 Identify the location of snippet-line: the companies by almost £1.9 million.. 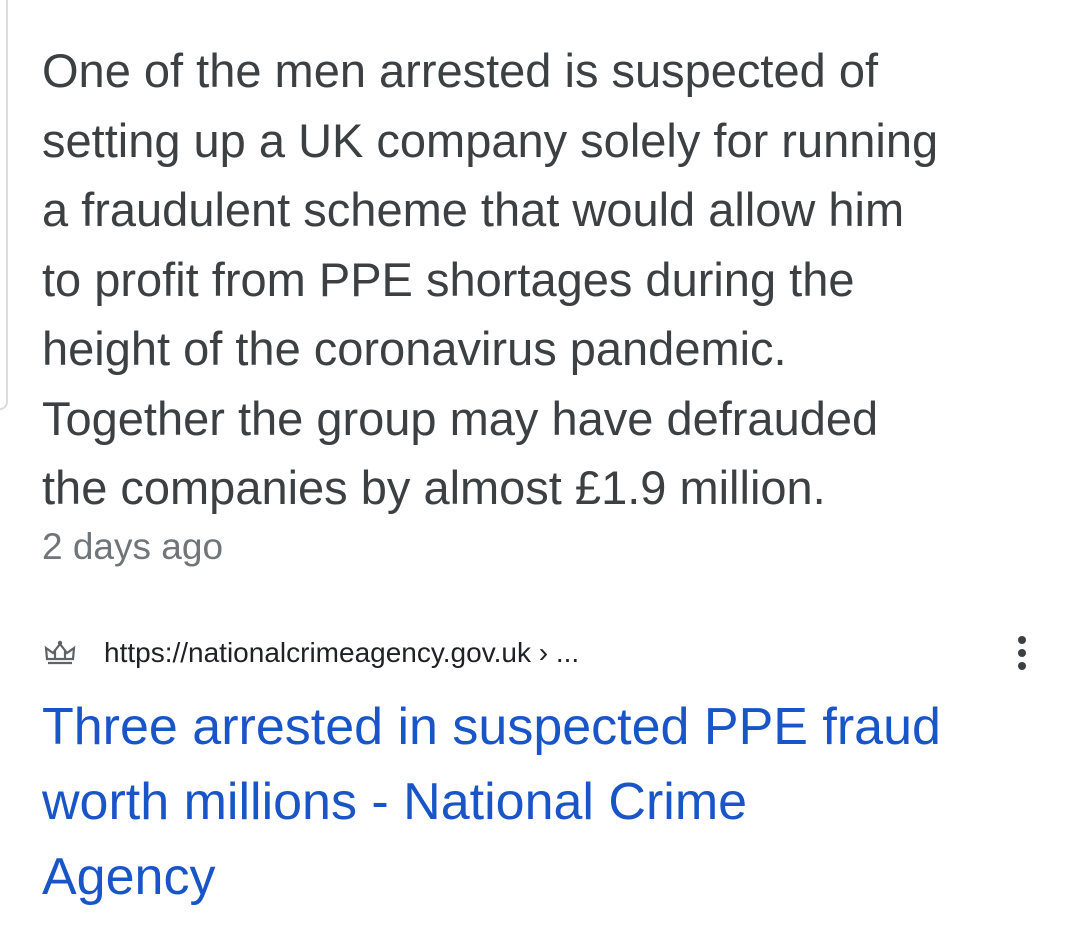
(434, 487).